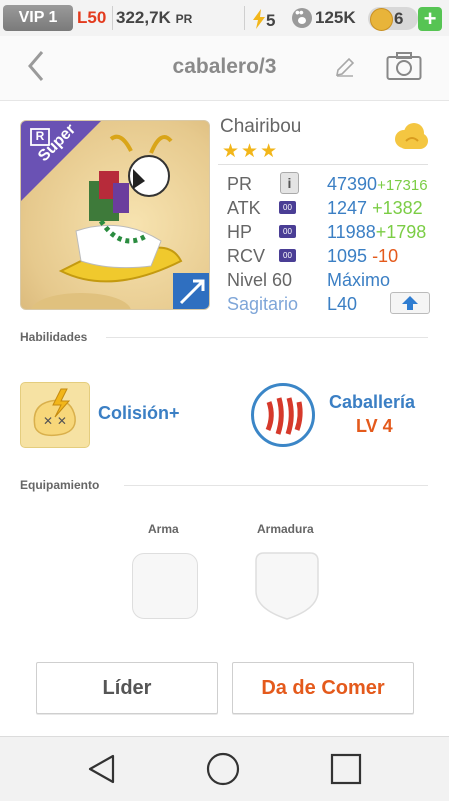 The image size is (449, 801). I want to click on monster-portrait: R Super, so click(115, 215).